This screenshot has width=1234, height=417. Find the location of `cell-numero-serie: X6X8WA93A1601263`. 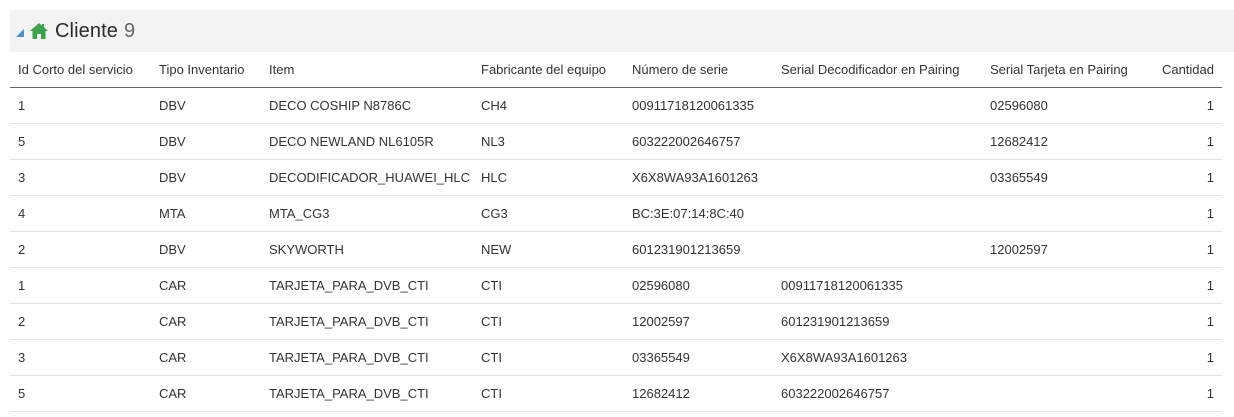

cell-numero-serie: X6X8WA93A1601263 is located at coordinates (698, 177).